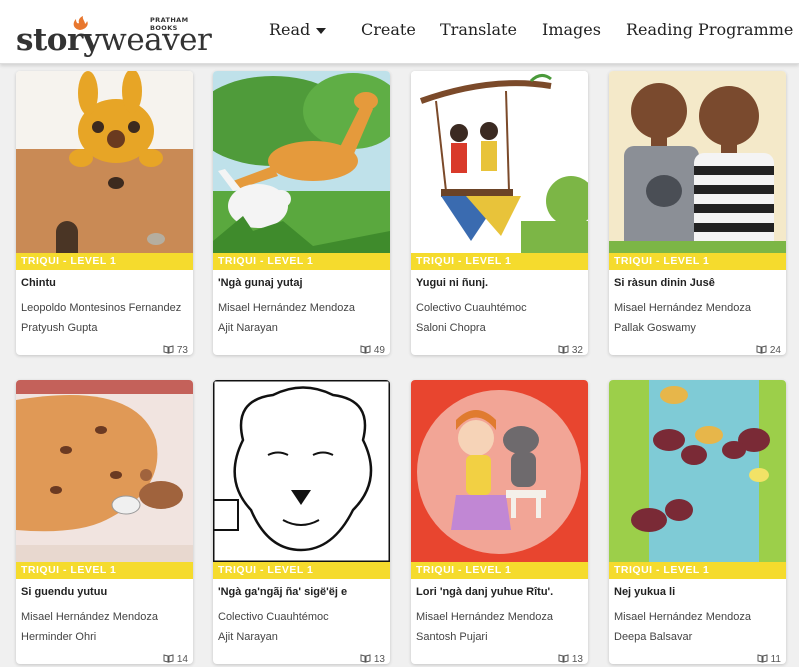  I want to click on book-title: Nej yukua li, so click(698, 592).